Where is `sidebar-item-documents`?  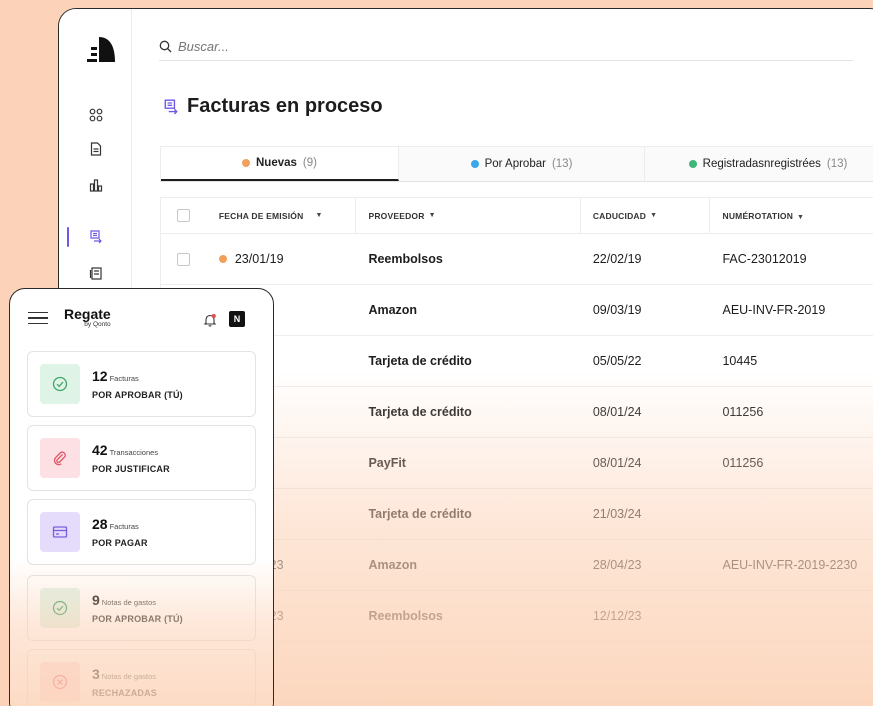 sidebar-item-documents is located at coordinates (95, 149).